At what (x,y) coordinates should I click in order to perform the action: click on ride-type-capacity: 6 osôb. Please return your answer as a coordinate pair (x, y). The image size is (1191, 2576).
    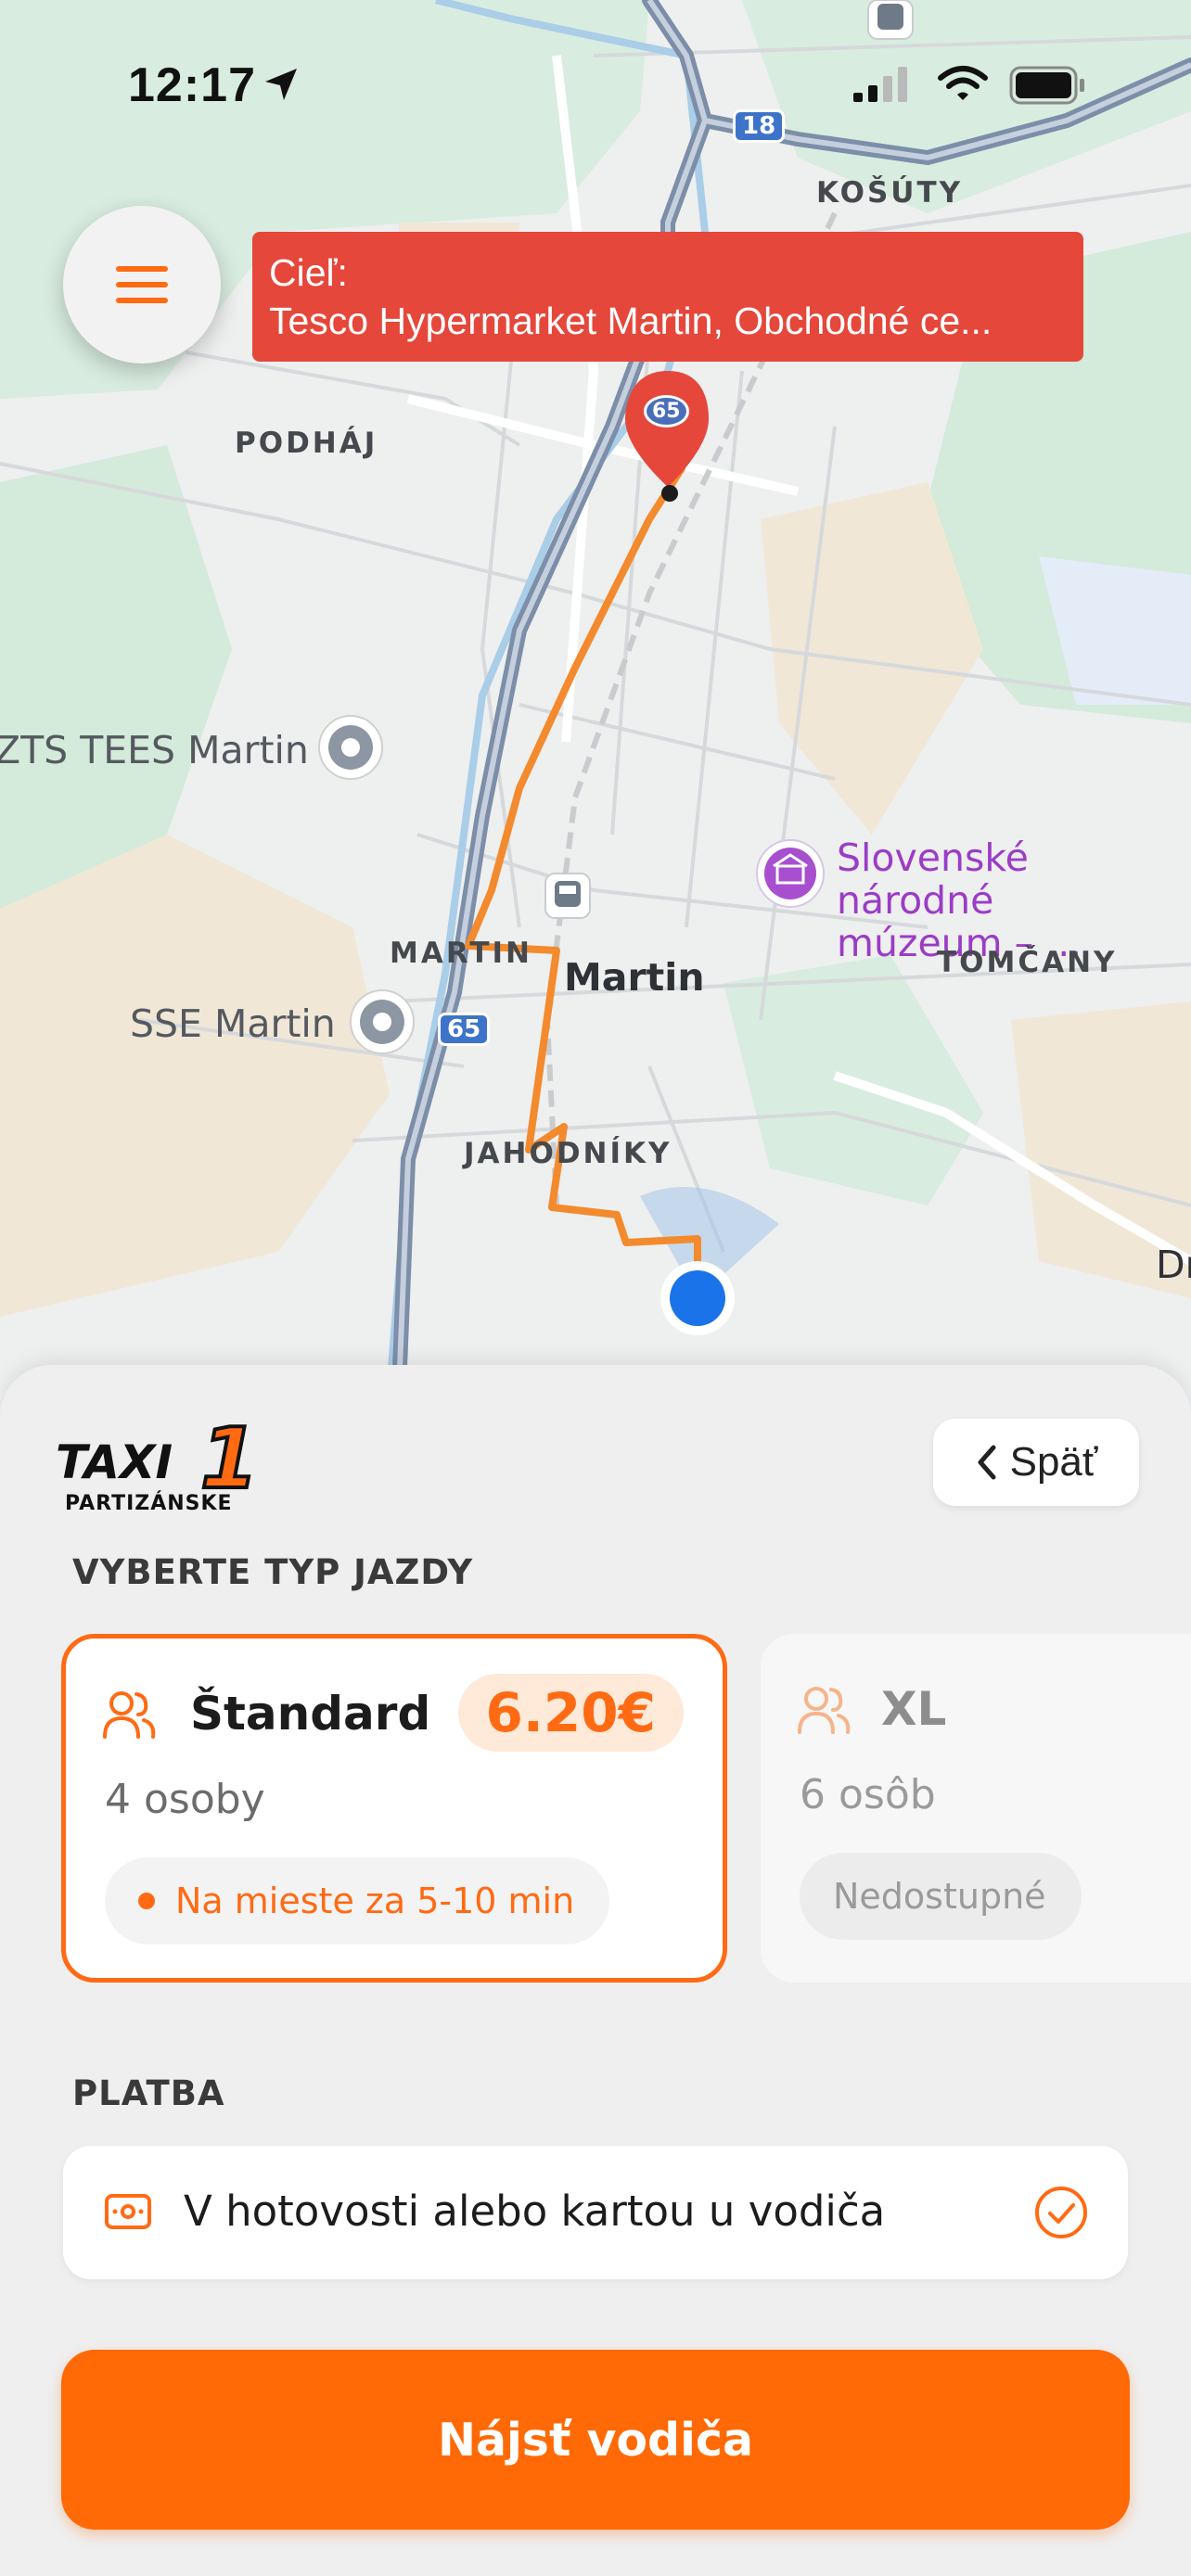
    Looking at the image, I should click on (868, 1794).